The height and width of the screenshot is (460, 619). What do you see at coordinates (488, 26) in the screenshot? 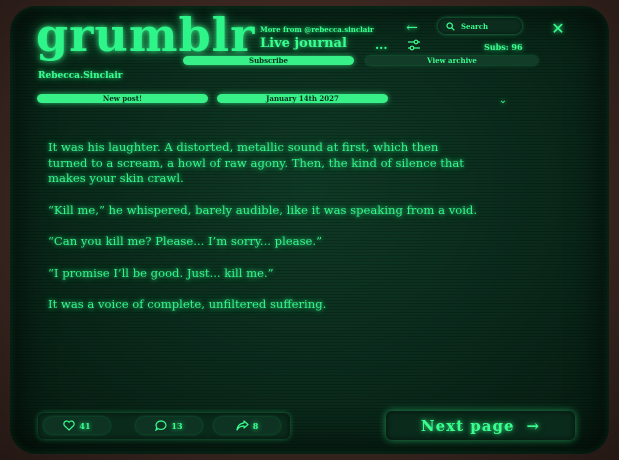
I see `search-input` at bounding box center [488, 26].